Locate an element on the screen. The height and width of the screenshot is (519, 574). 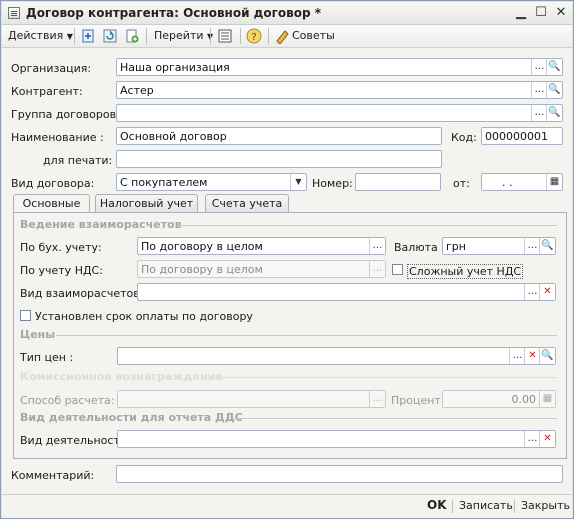
name-value: Основной договор is located at coordinates (173, 136).